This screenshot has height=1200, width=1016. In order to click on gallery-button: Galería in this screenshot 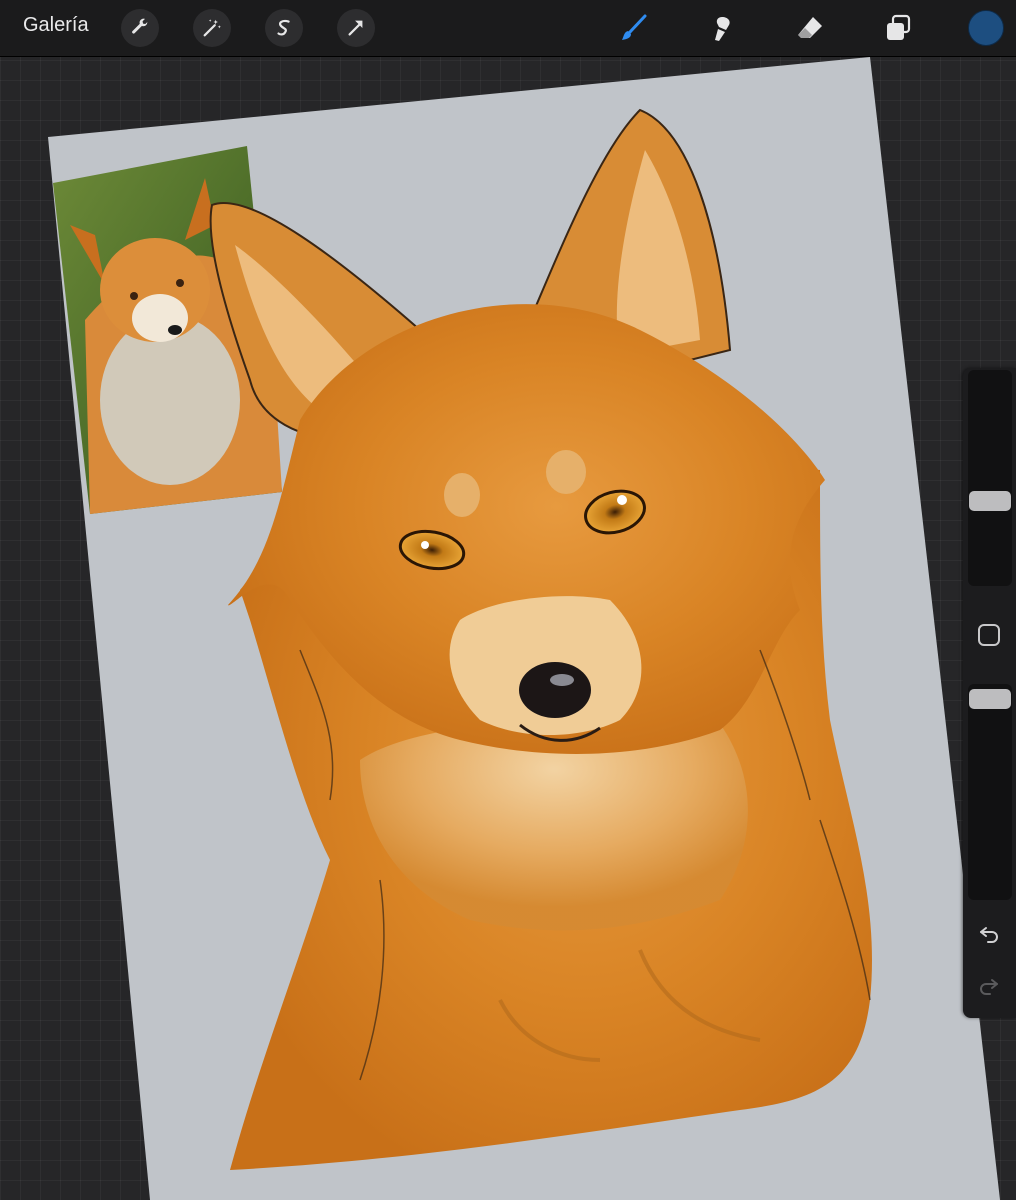, I will do `click(56, 25)`.